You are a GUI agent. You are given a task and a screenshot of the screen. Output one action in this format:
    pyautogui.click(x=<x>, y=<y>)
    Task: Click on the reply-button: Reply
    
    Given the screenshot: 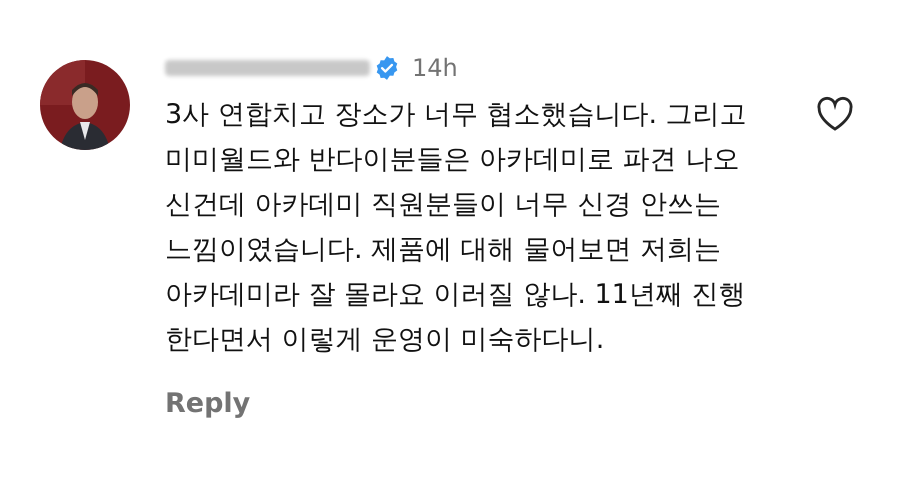 What is the action you would take?
    pyautogui.click(x=207, y=404)
    